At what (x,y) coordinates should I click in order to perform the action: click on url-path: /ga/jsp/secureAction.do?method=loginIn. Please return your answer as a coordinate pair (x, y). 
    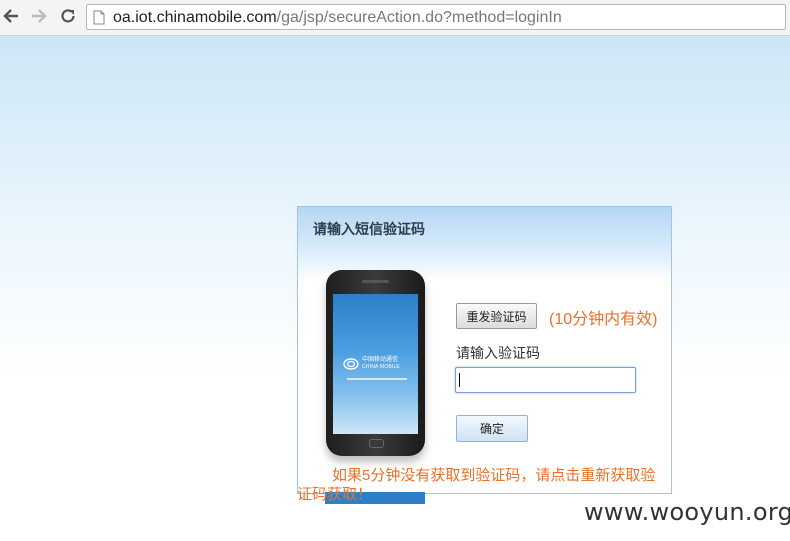
    Looking at the image, I should click on (419, 17).